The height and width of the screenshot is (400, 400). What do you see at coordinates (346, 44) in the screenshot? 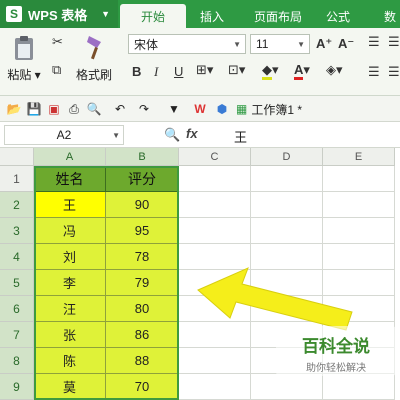
I see `decrease-font-icon: A⁻` at bounding box center [346, 44].